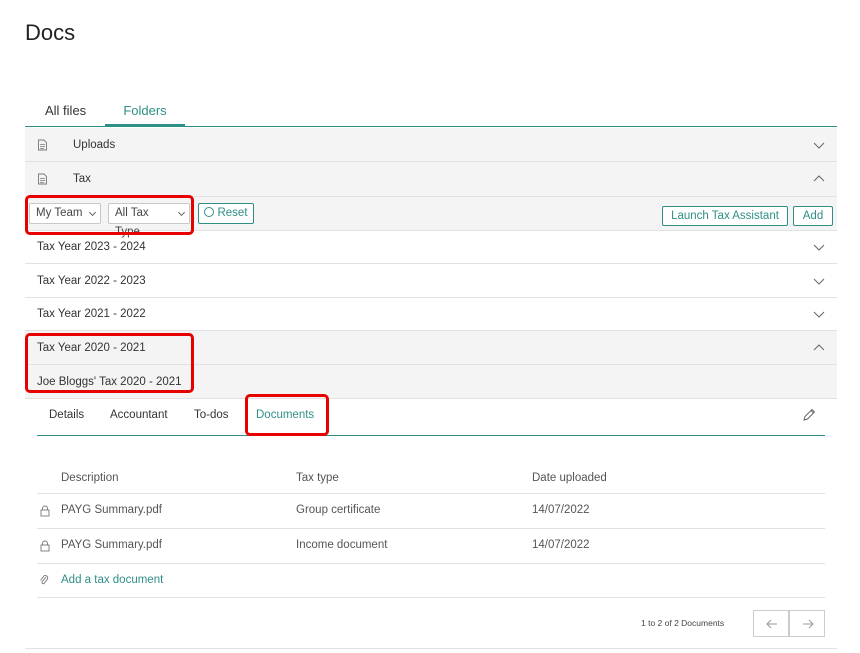 This screenshot has height=653, width=860. What do you see at coordinates (431, 417) in the screenshot?
I see `tax-return-tabs: Details Accountant To-dos Documents` at bounding box center [431, 417].